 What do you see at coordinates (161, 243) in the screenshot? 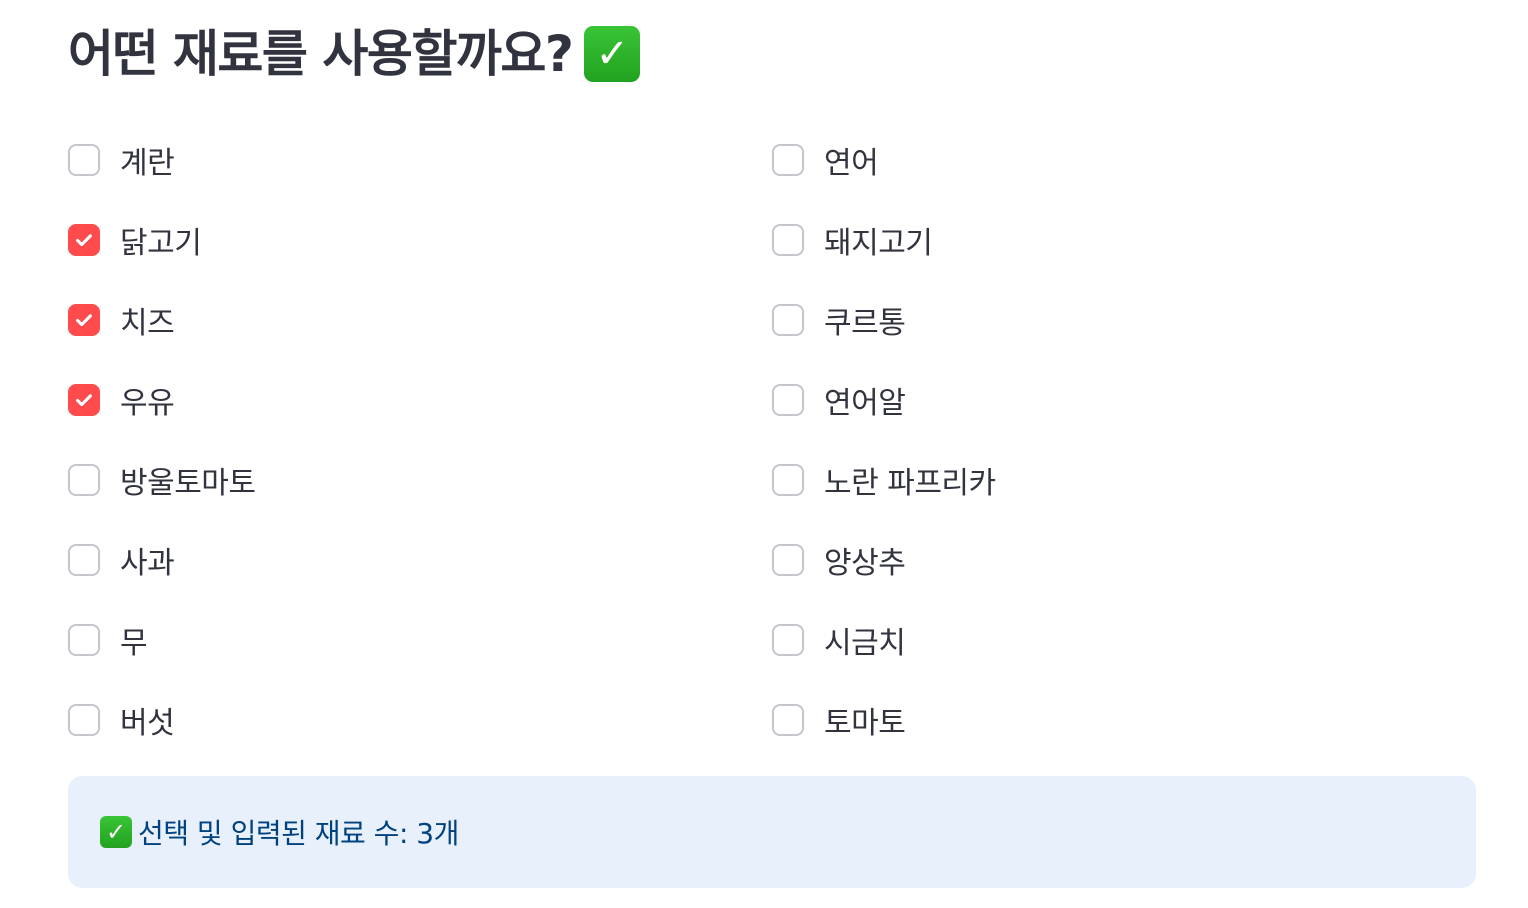
I see `ingredient-label: 닭고기` at bounding box center [161, 243].